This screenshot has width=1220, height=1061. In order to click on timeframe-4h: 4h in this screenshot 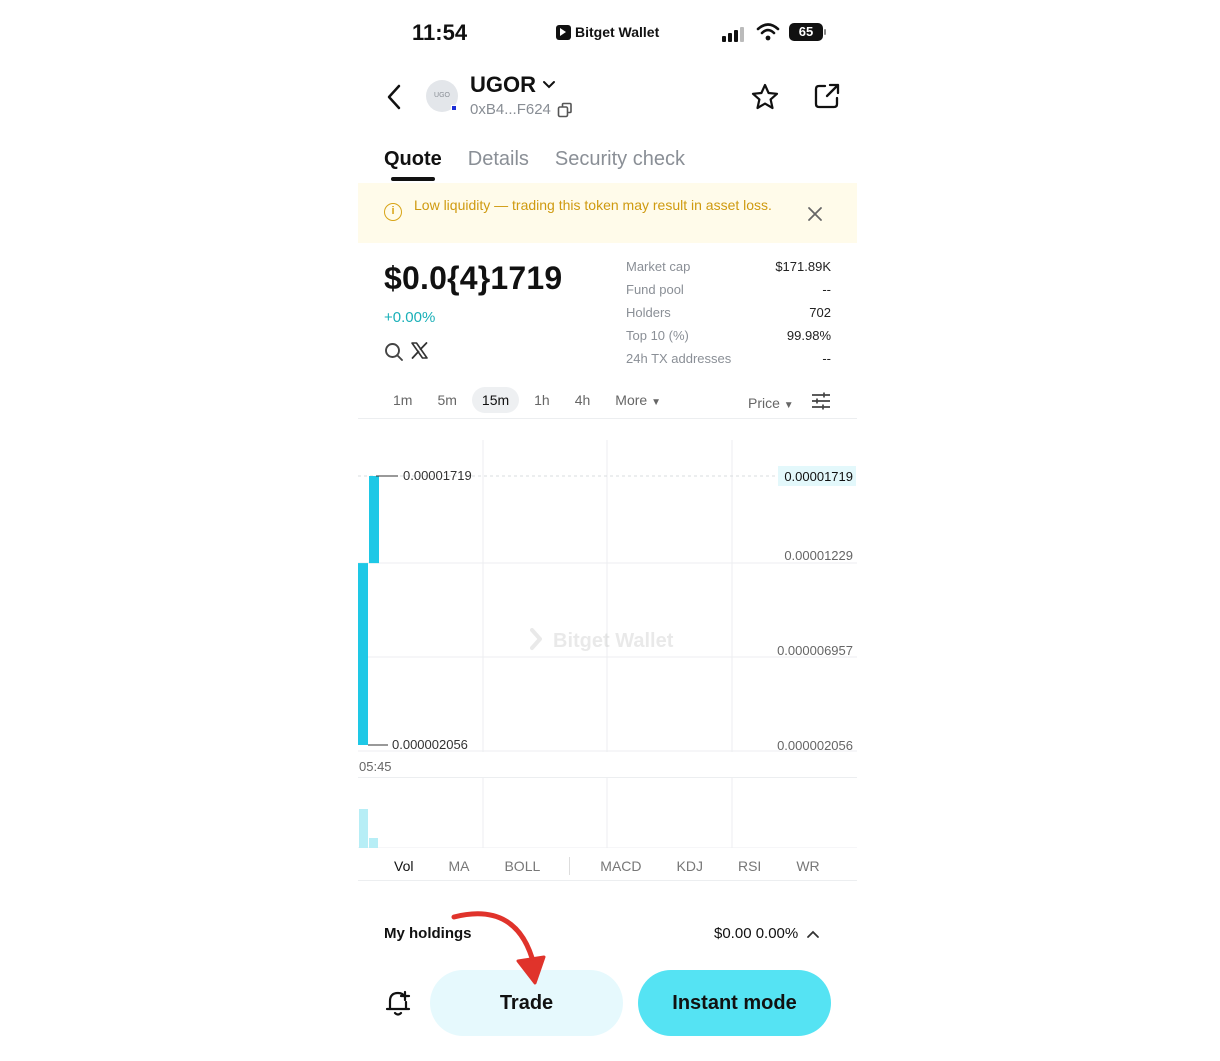, I will do `click(583, 400)`.